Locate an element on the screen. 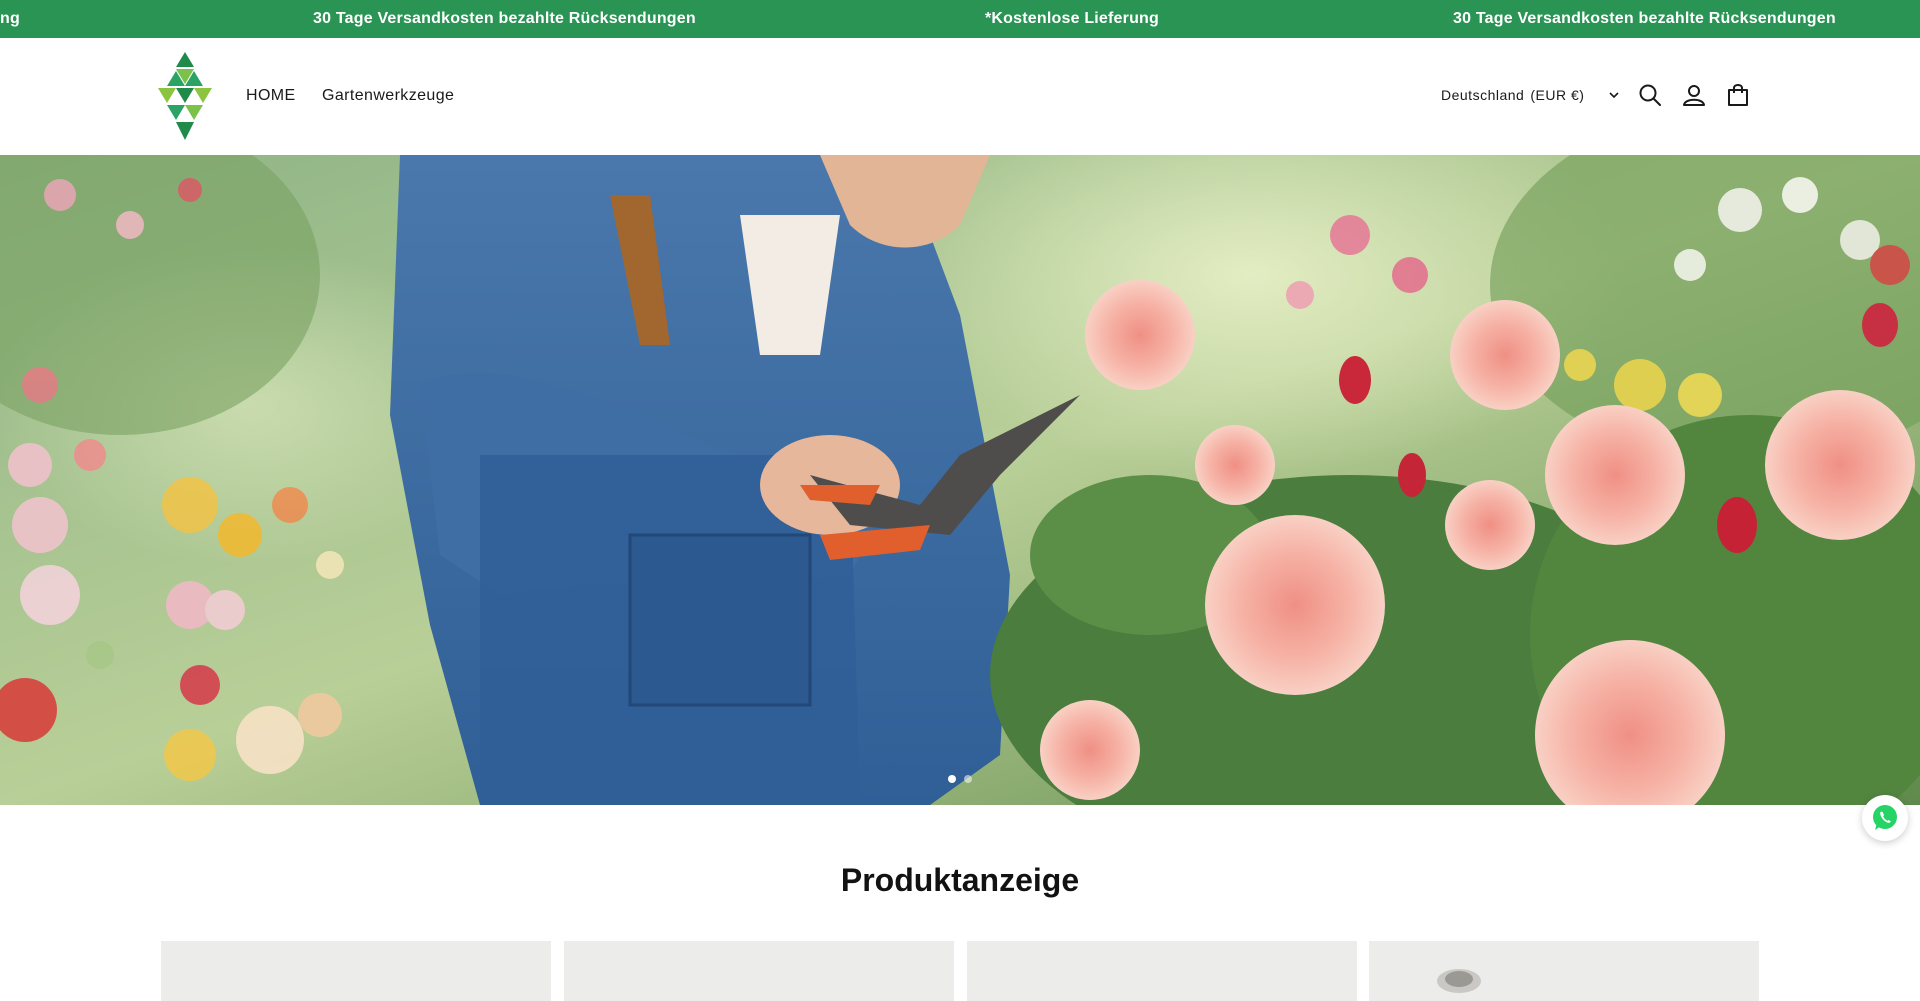 This screenshot has height=1001, width=1920. product-thumbnail is located at coordinates (1459, 981).